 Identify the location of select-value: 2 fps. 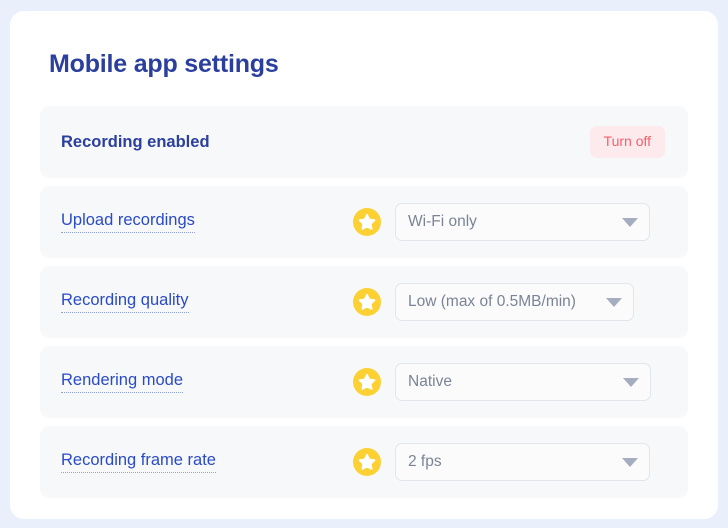
(425, 462).